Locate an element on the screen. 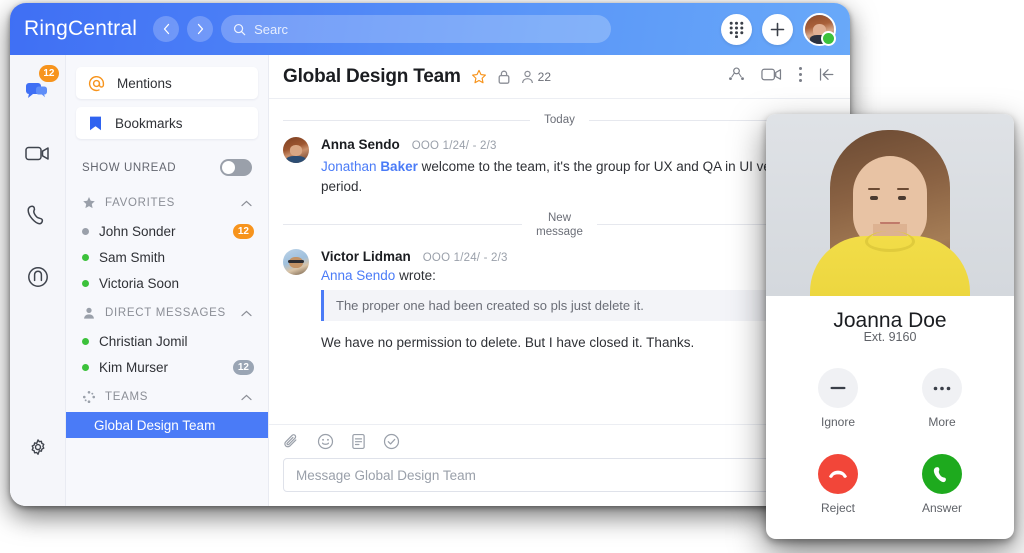 The width and height of the screenshot is (1024, 553). dialpad-icon is located at coordinates (736, 29).